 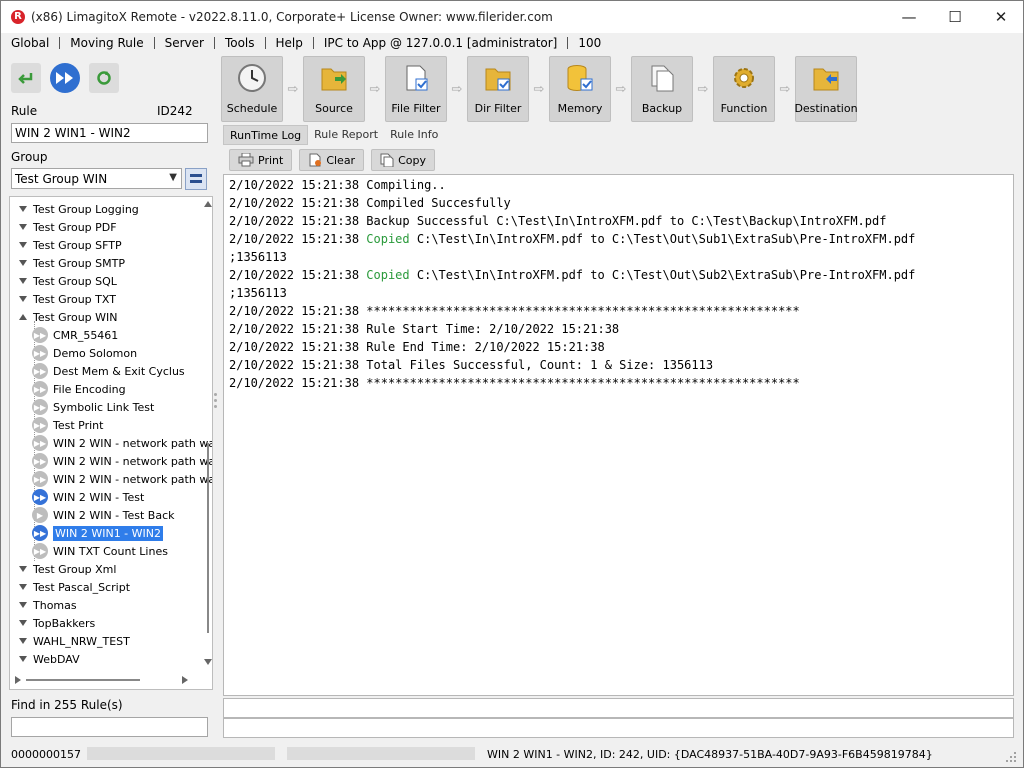 I want to click on group-select: Test Group WIN ▼, so click(x=96, y=178).